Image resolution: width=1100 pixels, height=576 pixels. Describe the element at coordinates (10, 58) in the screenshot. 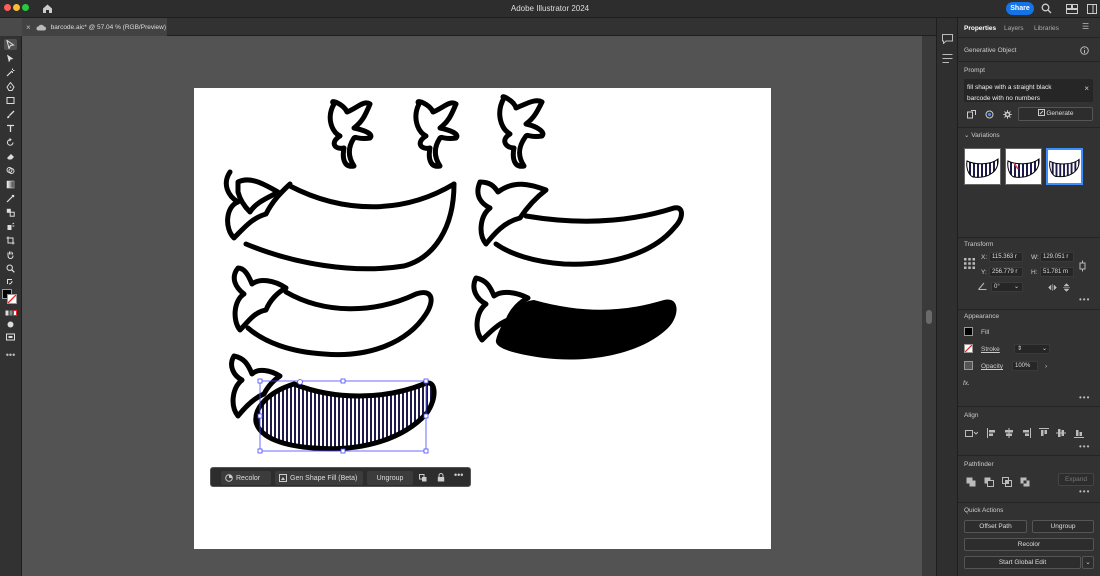

I see `direct-selection-tool` at that location.